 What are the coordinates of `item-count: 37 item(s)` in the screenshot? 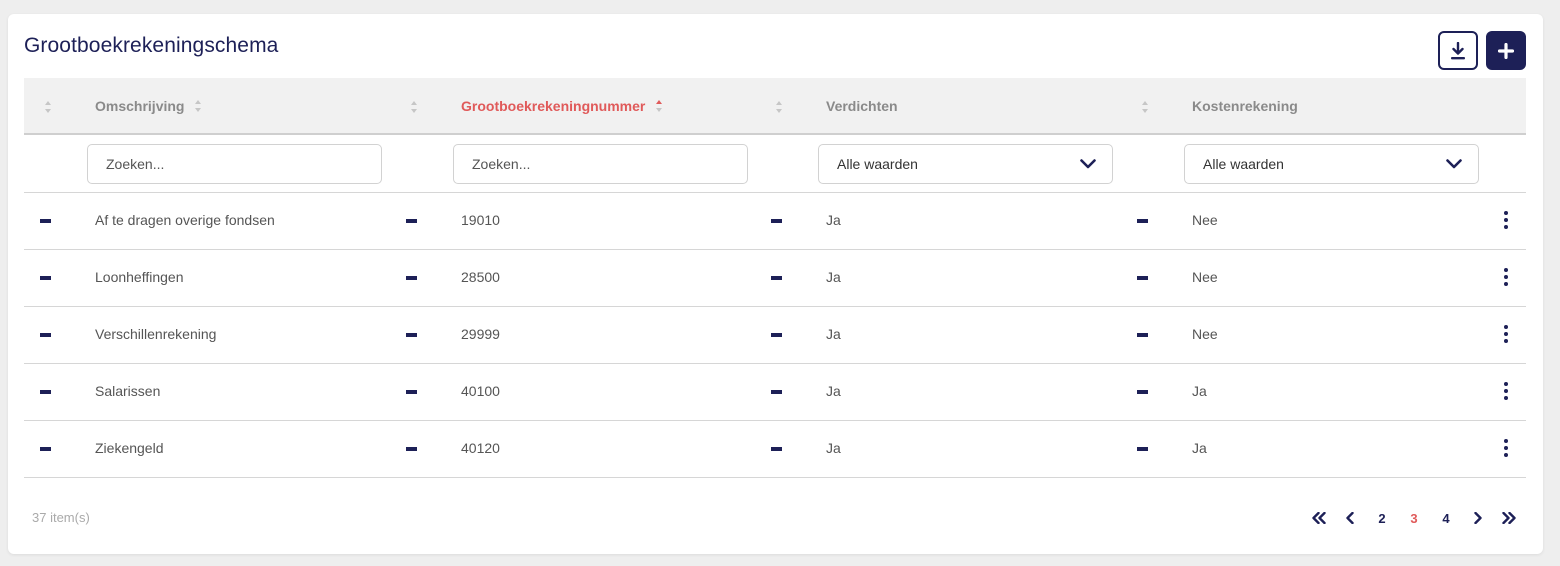 It's located at (61, 517).